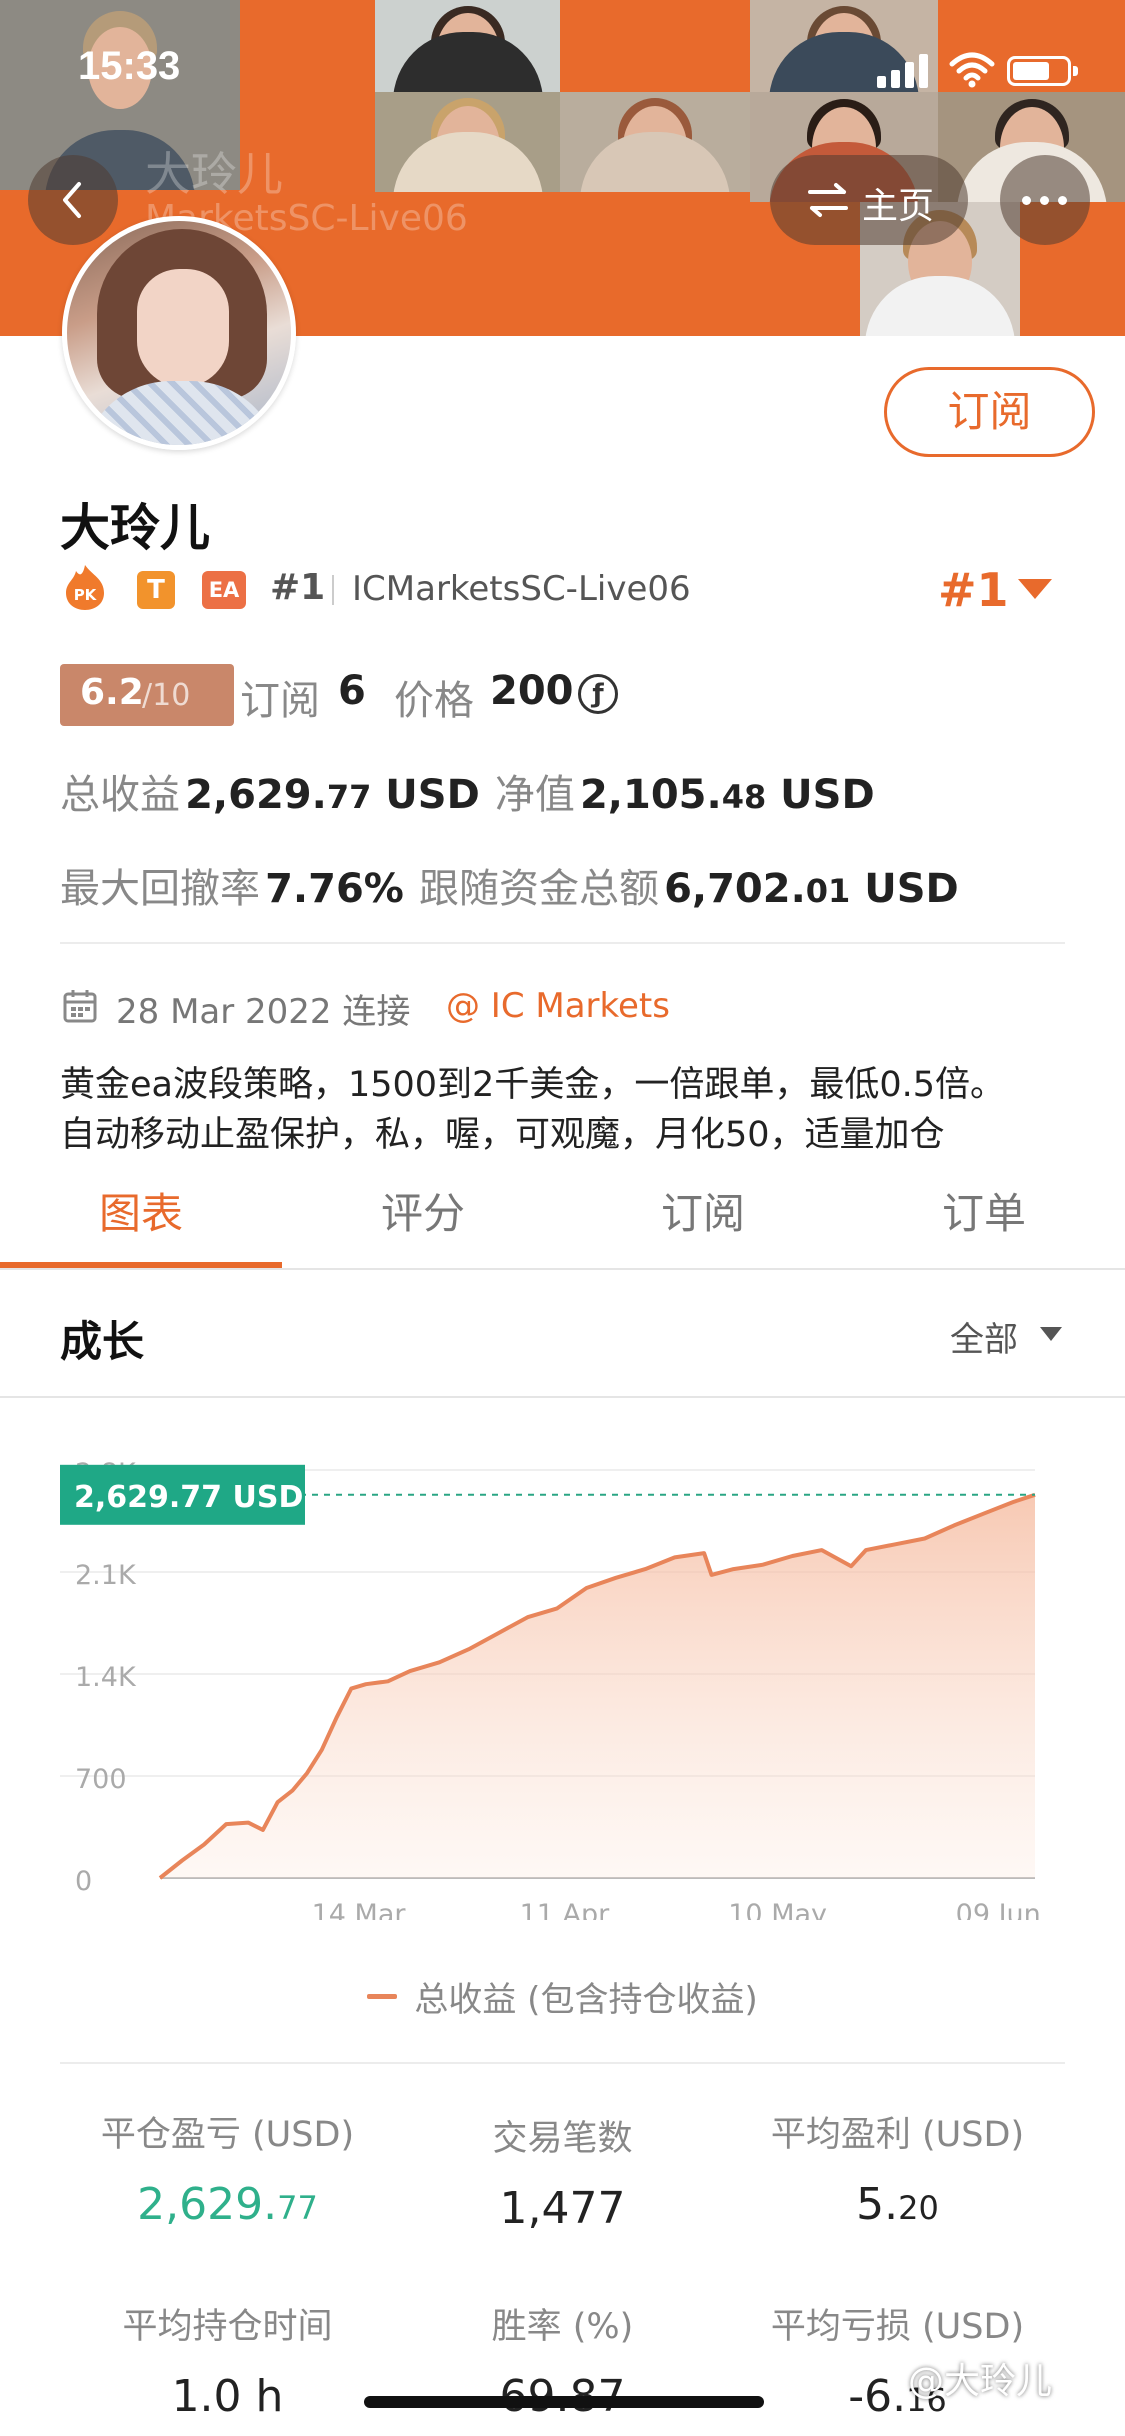 The height and width of the screenshot is (2436, 1125). What do you see at coordinates (989, 412) in the screenshot?
I see `subscribe-button: 订阅` at bounding box center [989, 412].